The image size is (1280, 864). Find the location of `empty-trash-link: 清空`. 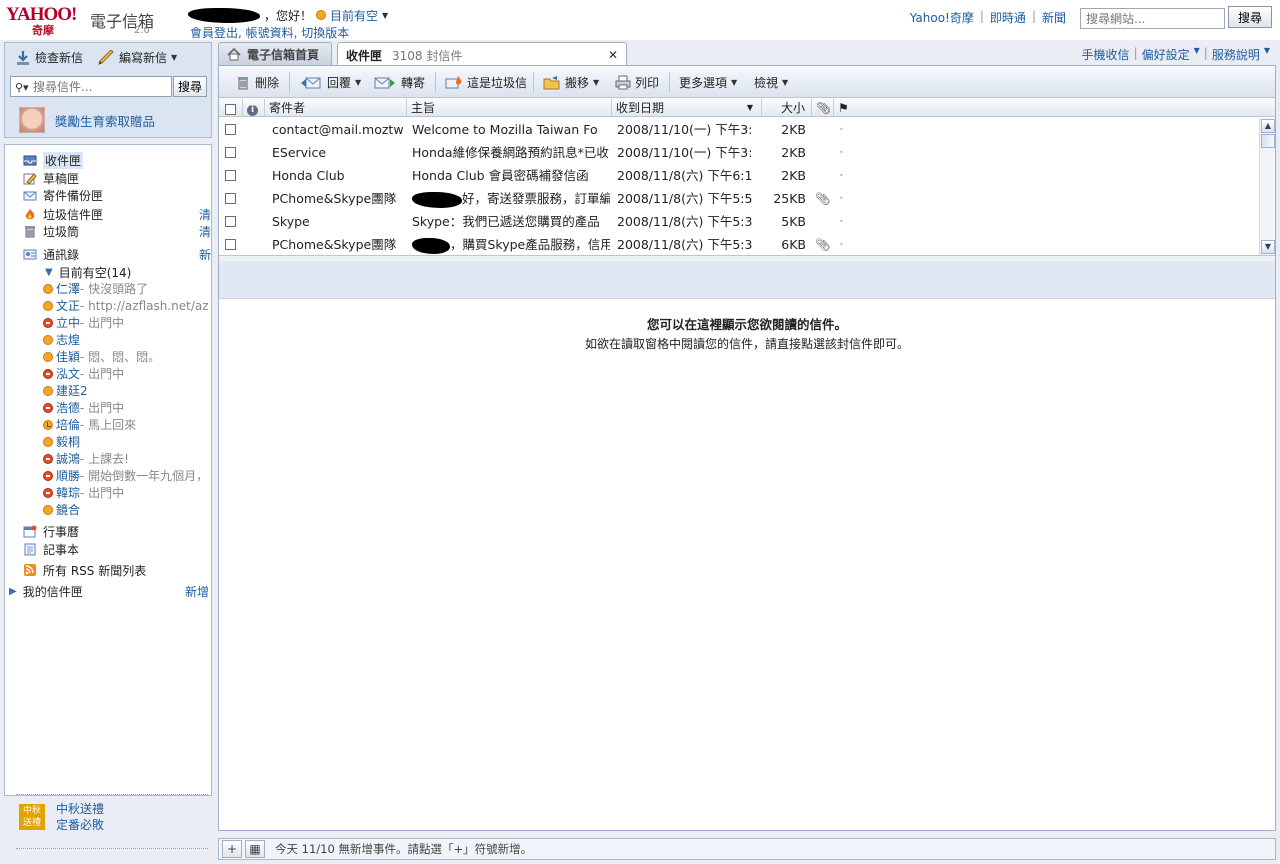

empty-trash-link: 清空 is located at coordinates (205, 231).